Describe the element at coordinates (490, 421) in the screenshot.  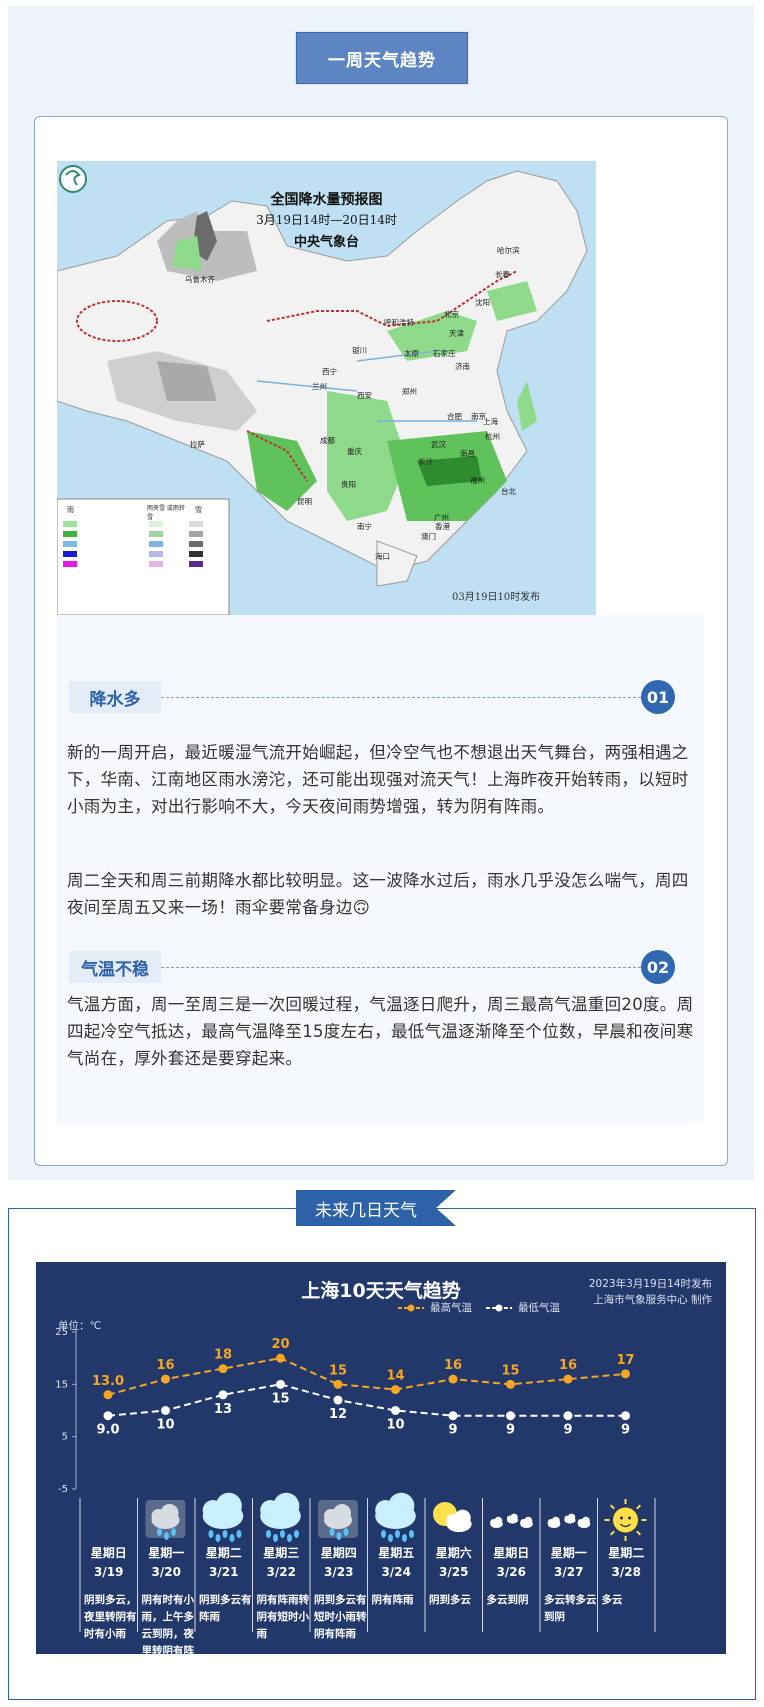
I see `map-city-label: 上海` at that location.